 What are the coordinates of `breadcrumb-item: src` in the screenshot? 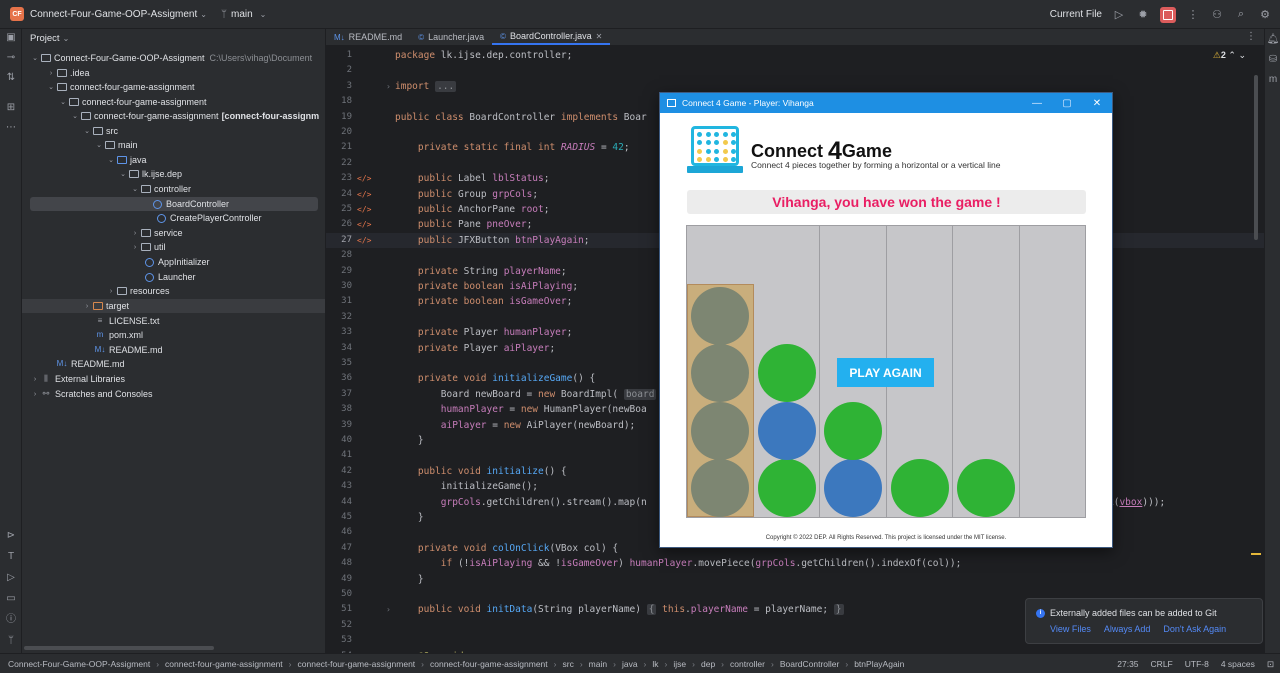 It's located at (567, 664).